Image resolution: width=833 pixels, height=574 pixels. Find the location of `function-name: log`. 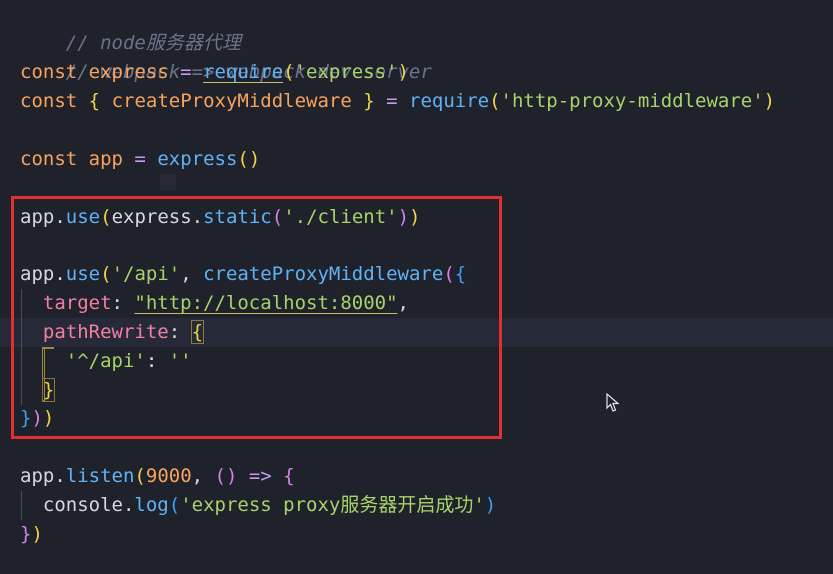

function-name: log is located at coordinates (151, 505).